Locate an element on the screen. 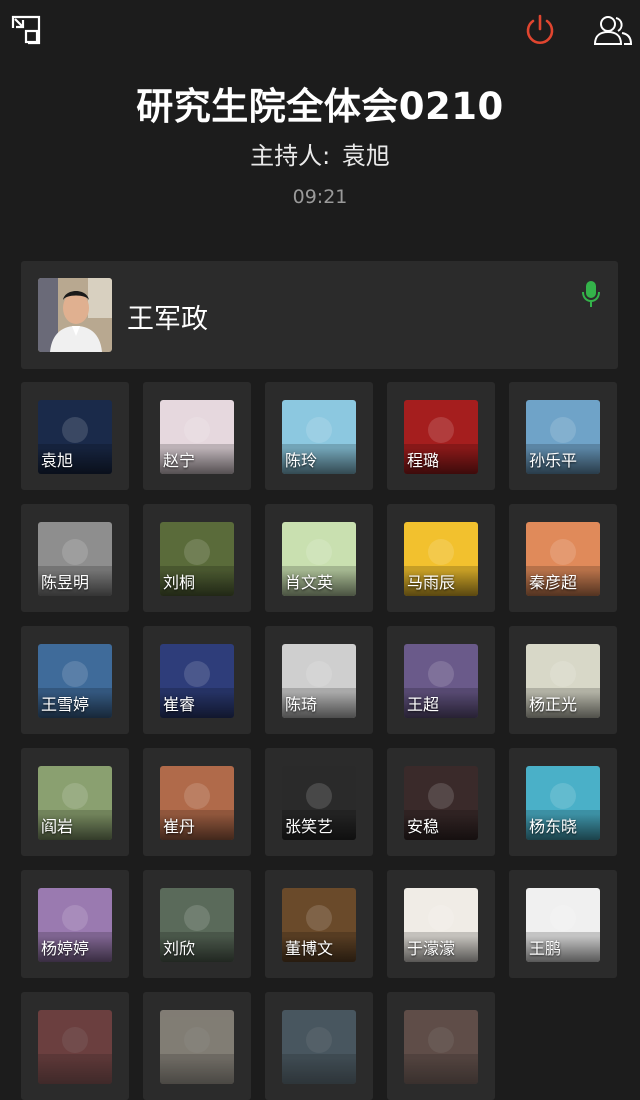 The height and width of the screenshot is (1100, 640). participant-avatar: 刘欣 is located at coordinates (197, 925).